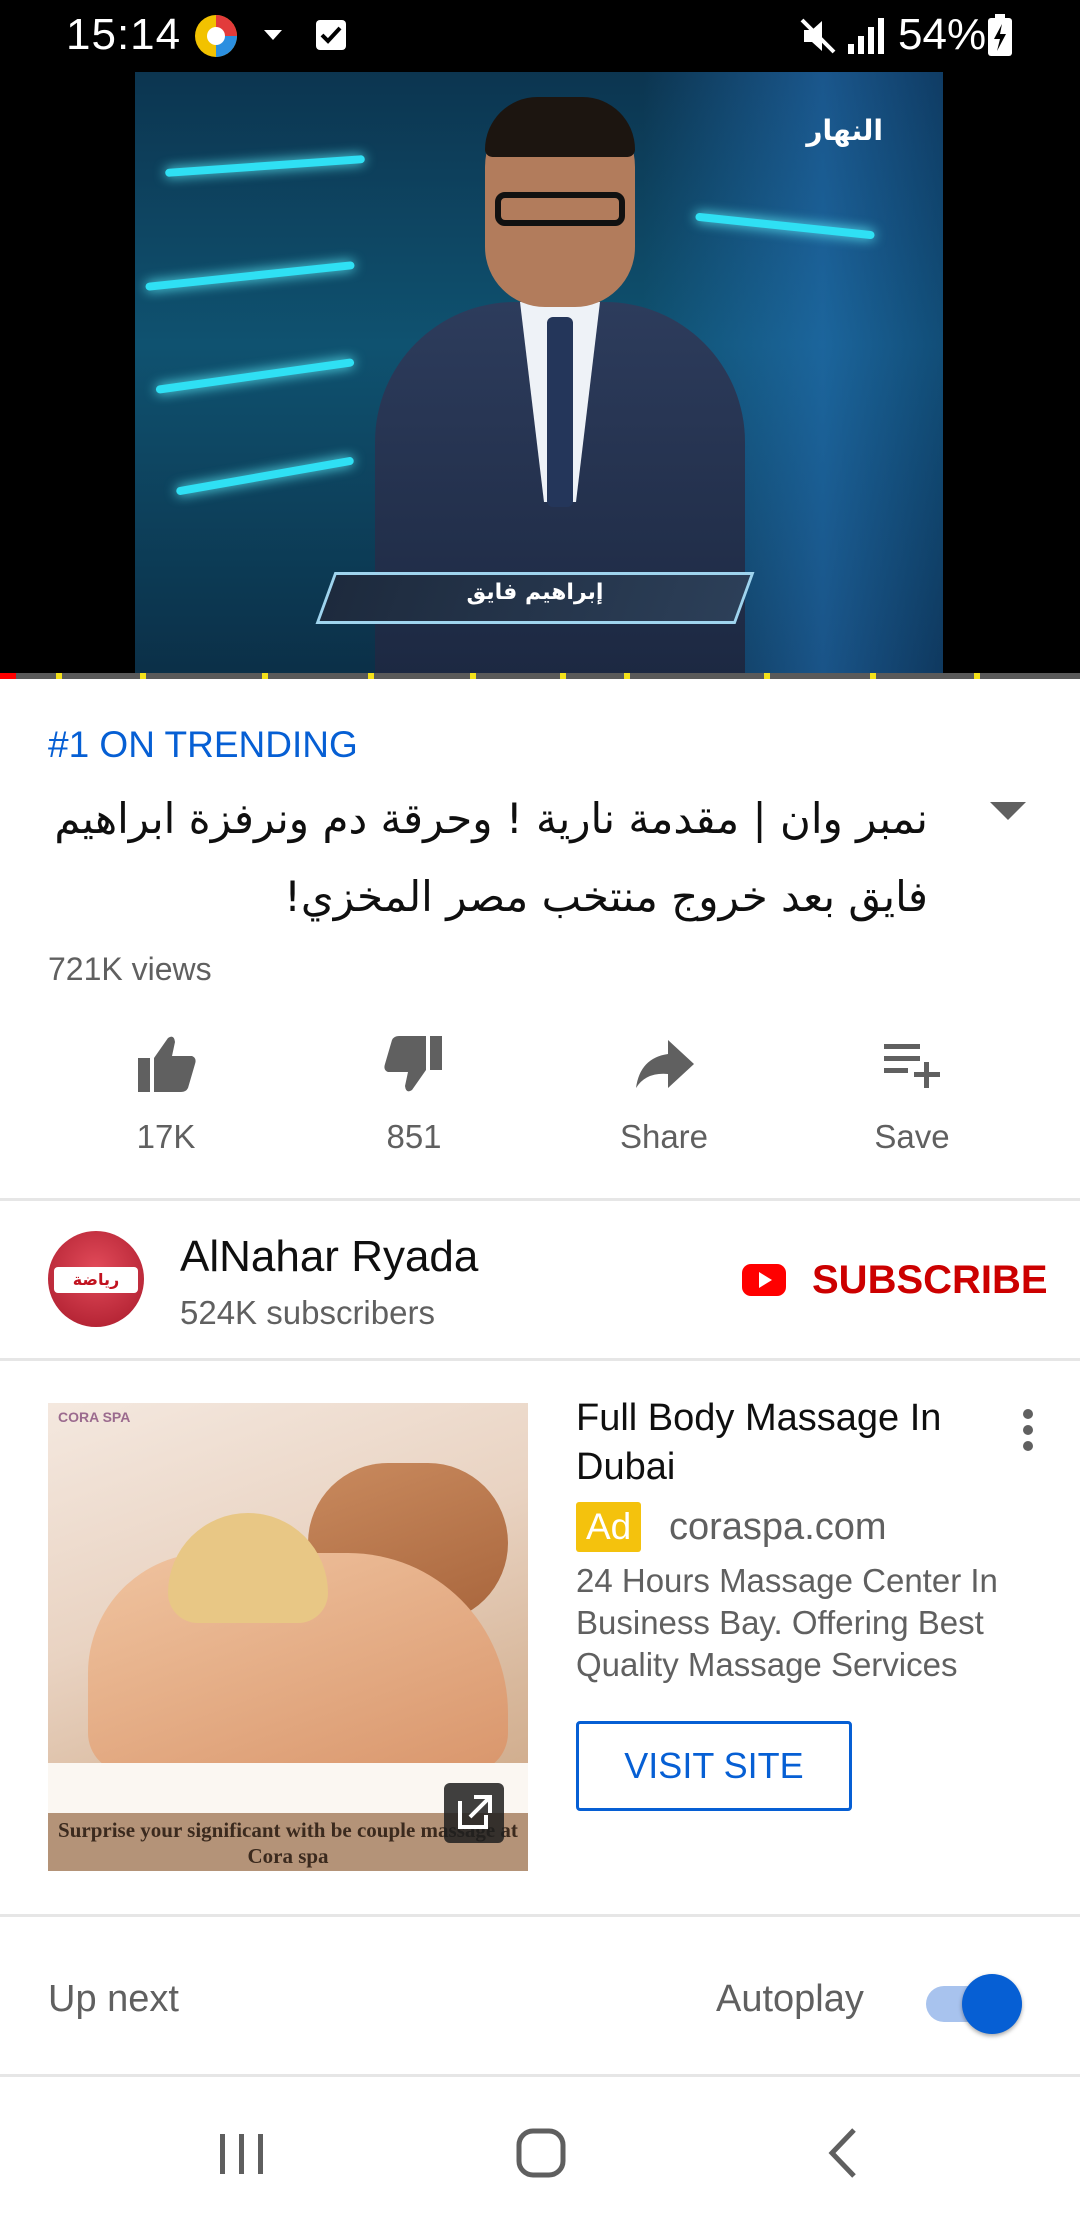 The image size is (1080, 2220). I want to click on dislike-count: 851, so click(414, 1136).